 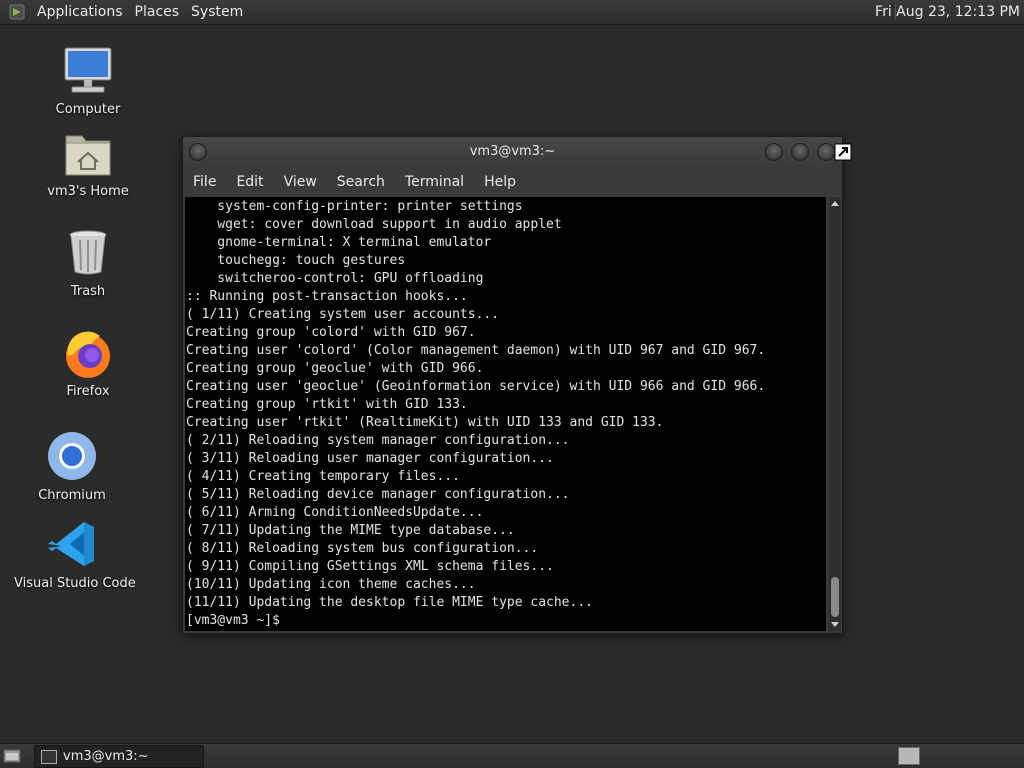 What do you see at coordinates (17, 12) in the screenshot?
I see `applications-logo-icon` at bounding box center [17, 12].